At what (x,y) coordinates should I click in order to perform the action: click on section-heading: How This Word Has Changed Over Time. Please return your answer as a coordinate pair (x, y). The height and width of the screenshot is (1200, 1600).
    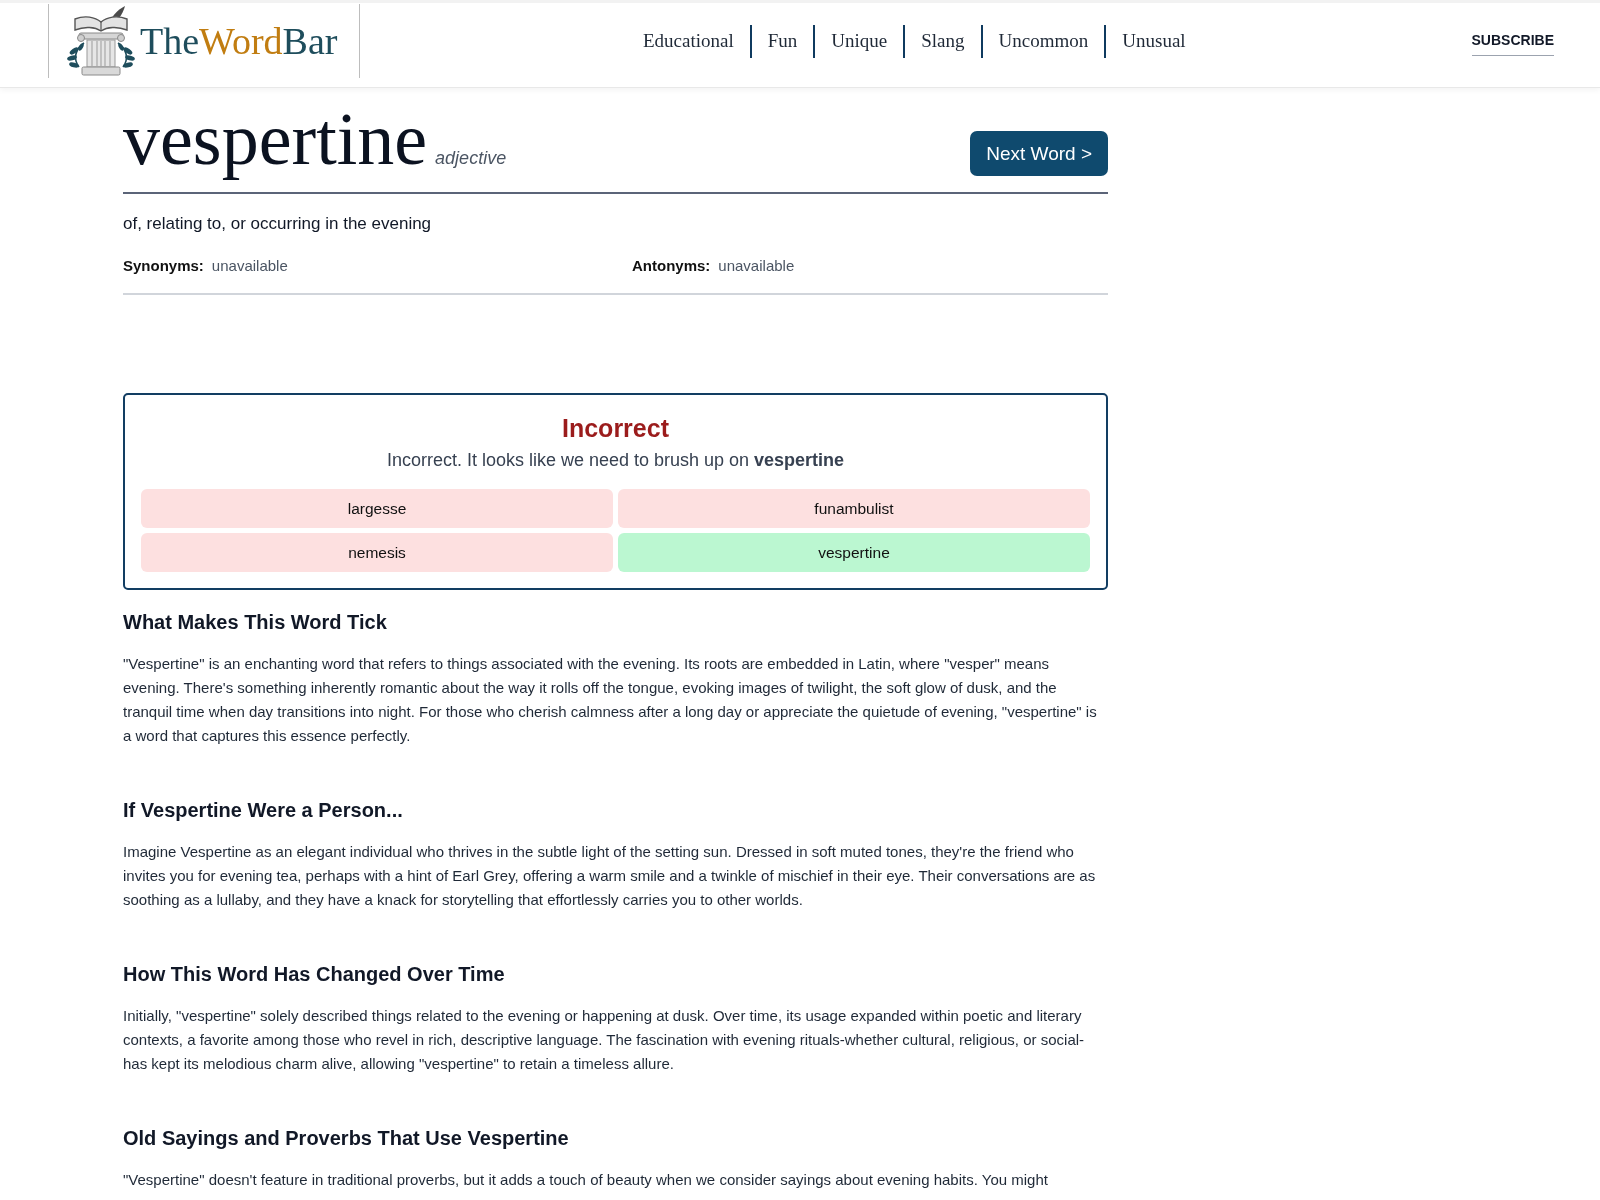
    Looking at the image, I should click on (314, 974).